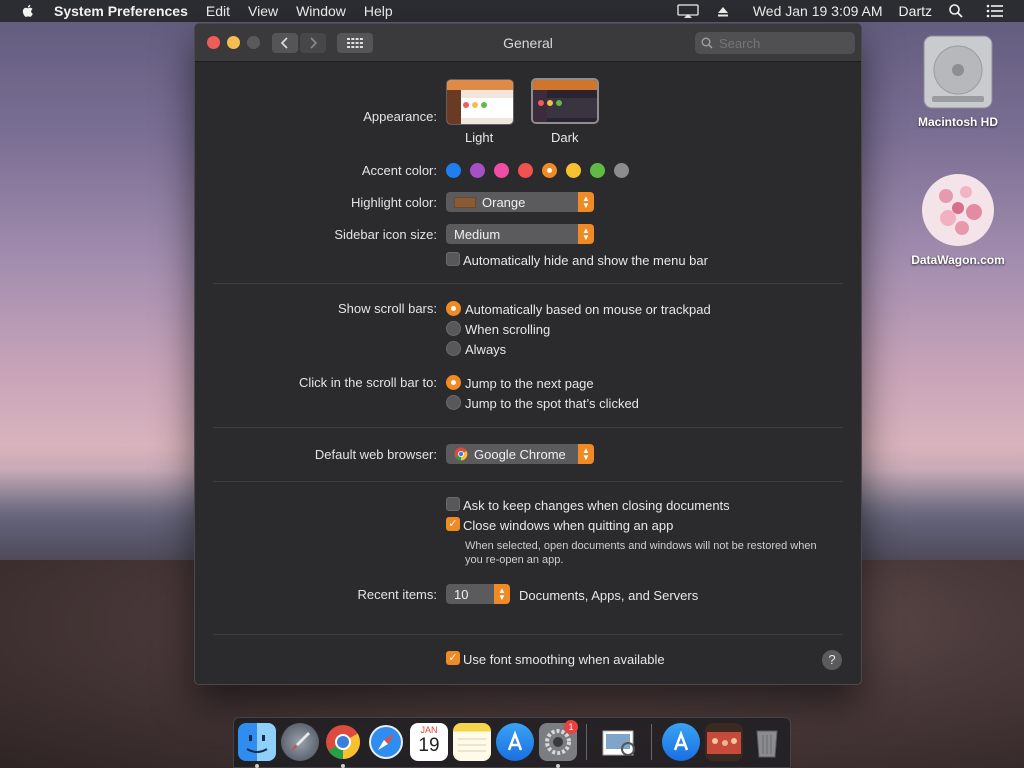 This screenshot has height=768, width=1024. I want to click on compass-icon, so click(386, 742).